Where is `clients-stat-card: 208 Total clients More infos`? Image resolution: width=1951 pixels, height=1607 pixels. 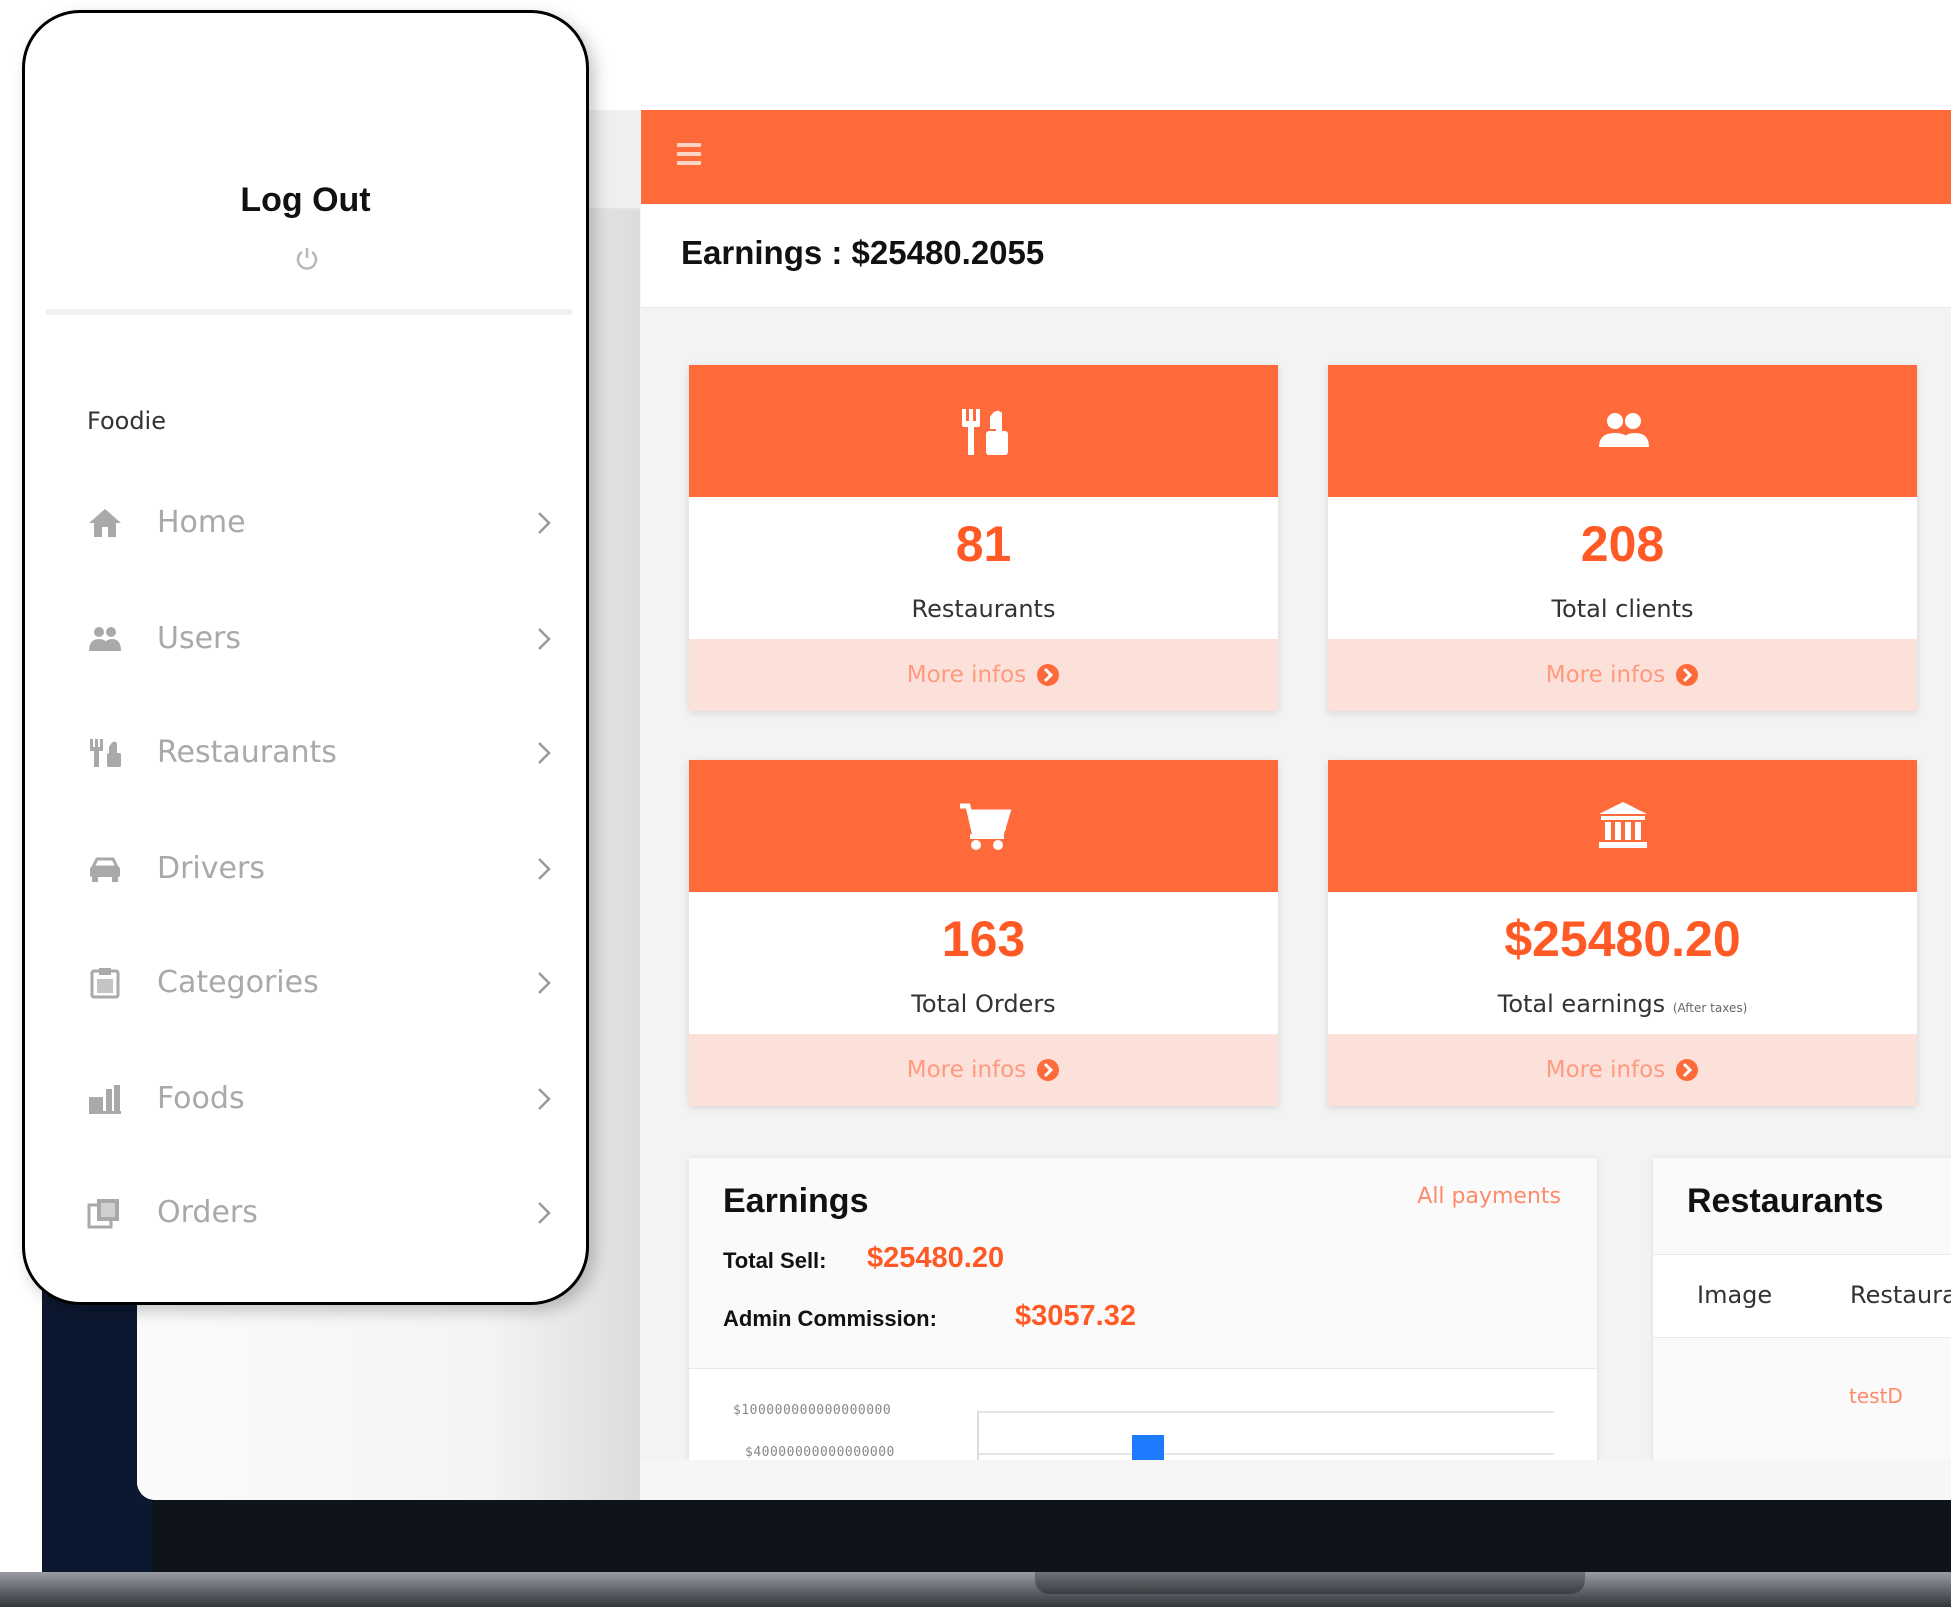 clients-stat-card: 208 Total clients More infos is located at coordinates (1622, 538).